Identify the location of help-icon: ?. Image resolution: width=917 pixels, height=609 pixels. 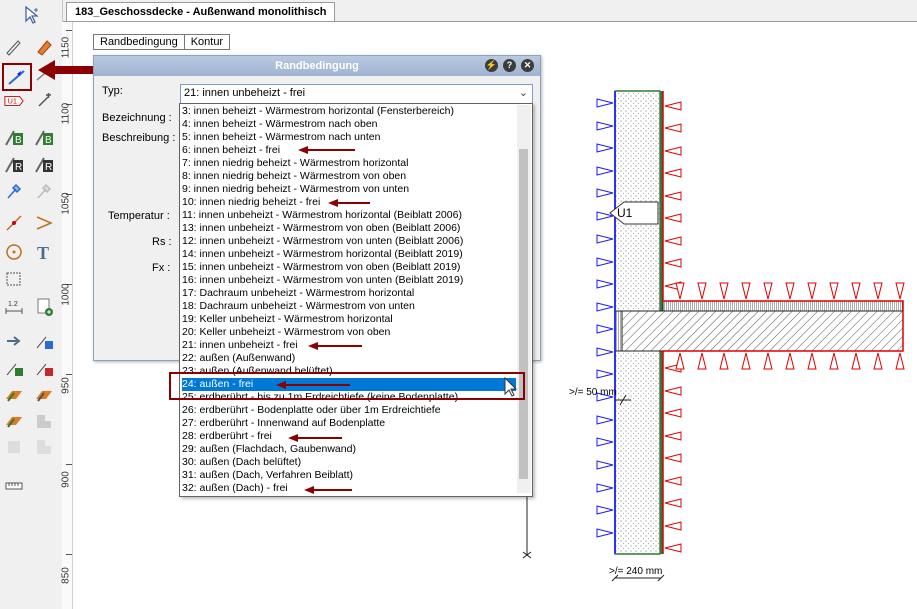
(509, 65).